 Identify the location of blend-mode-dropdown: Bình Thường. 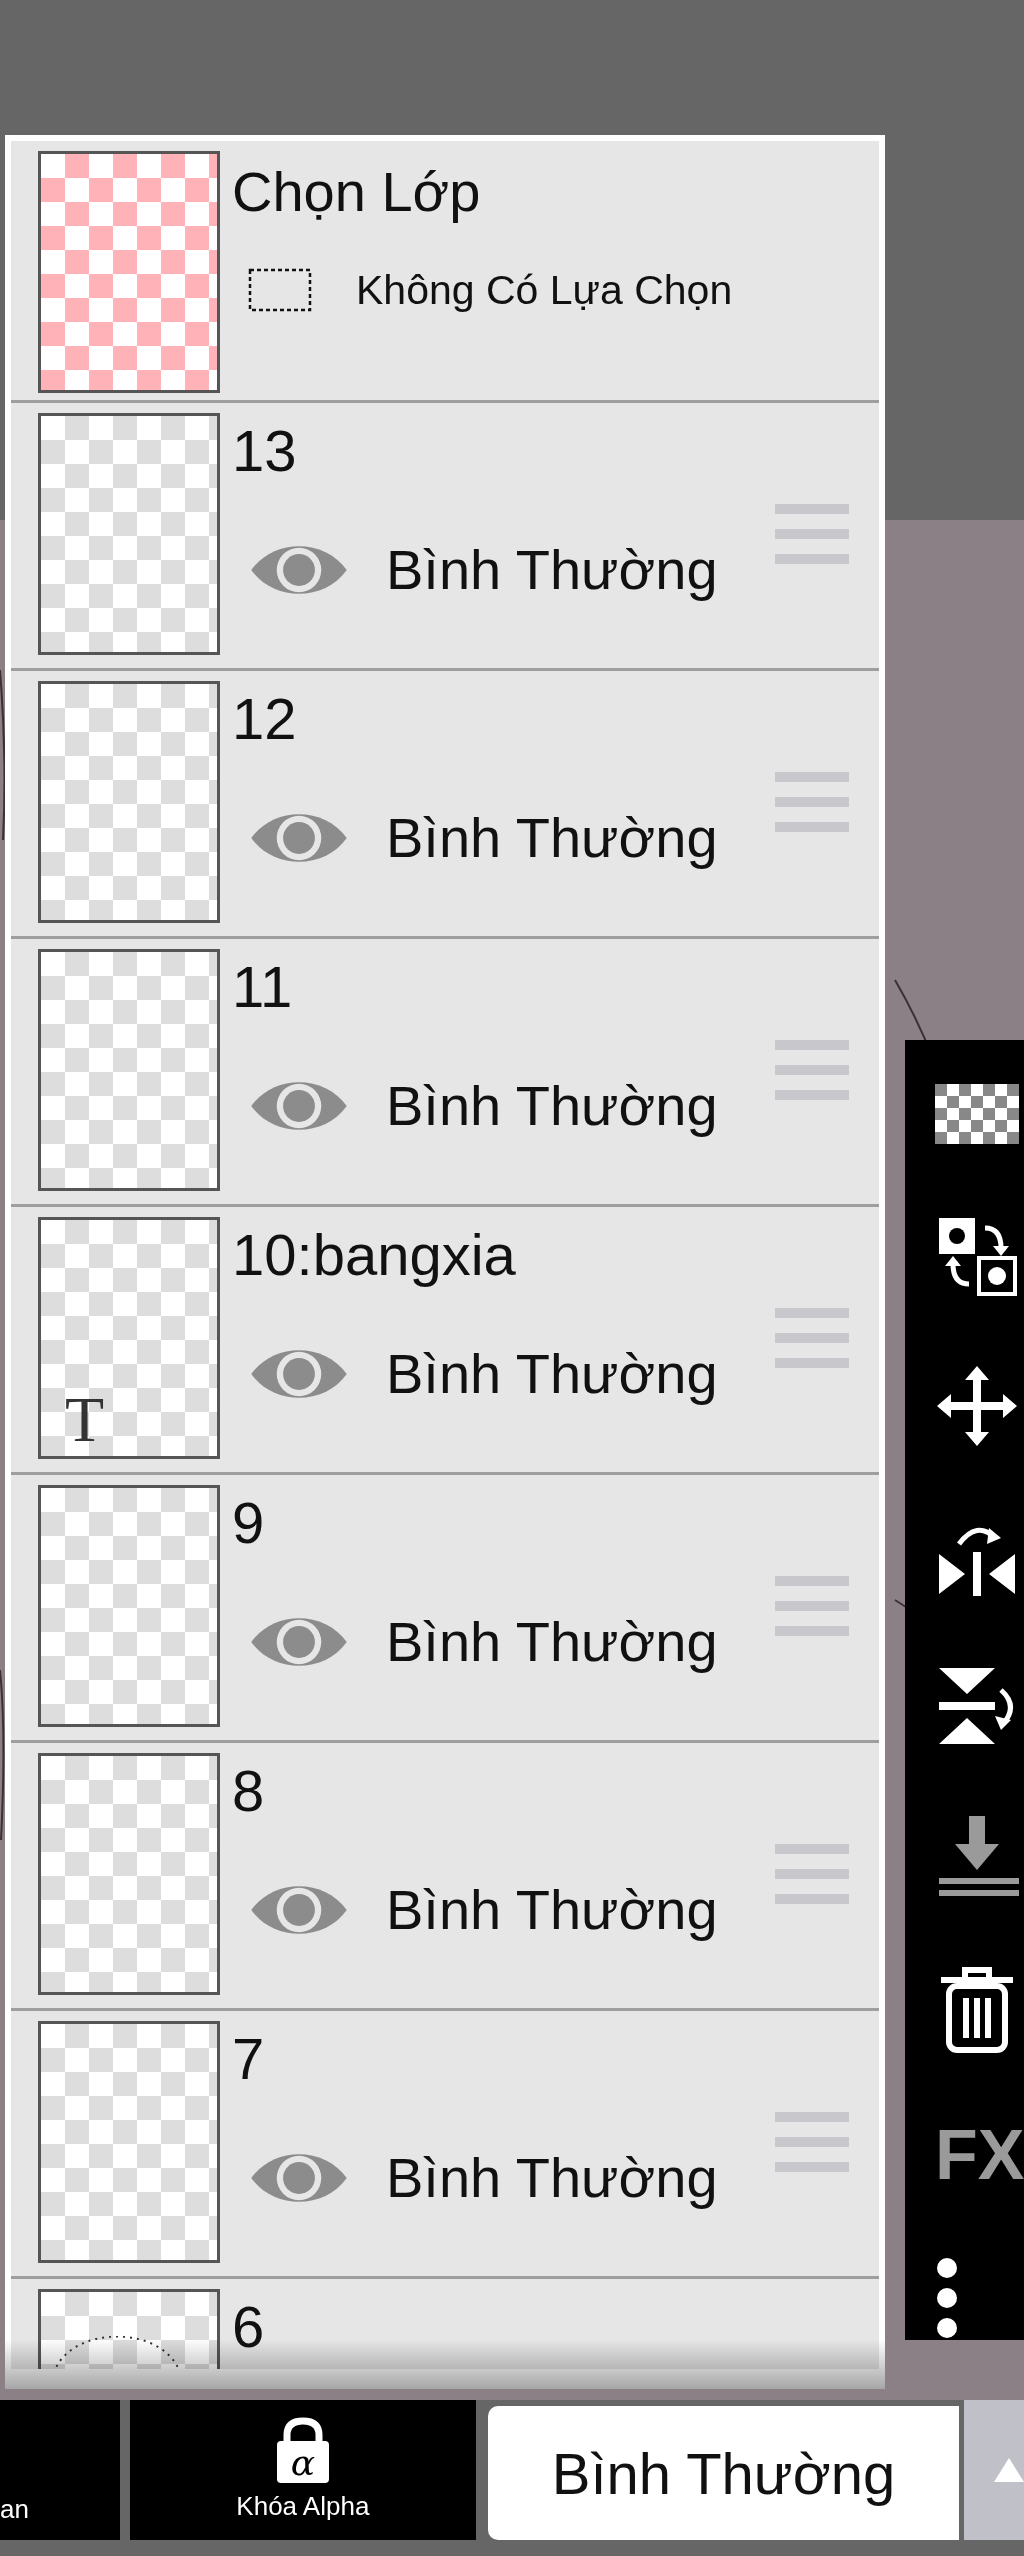
(723, 2473).